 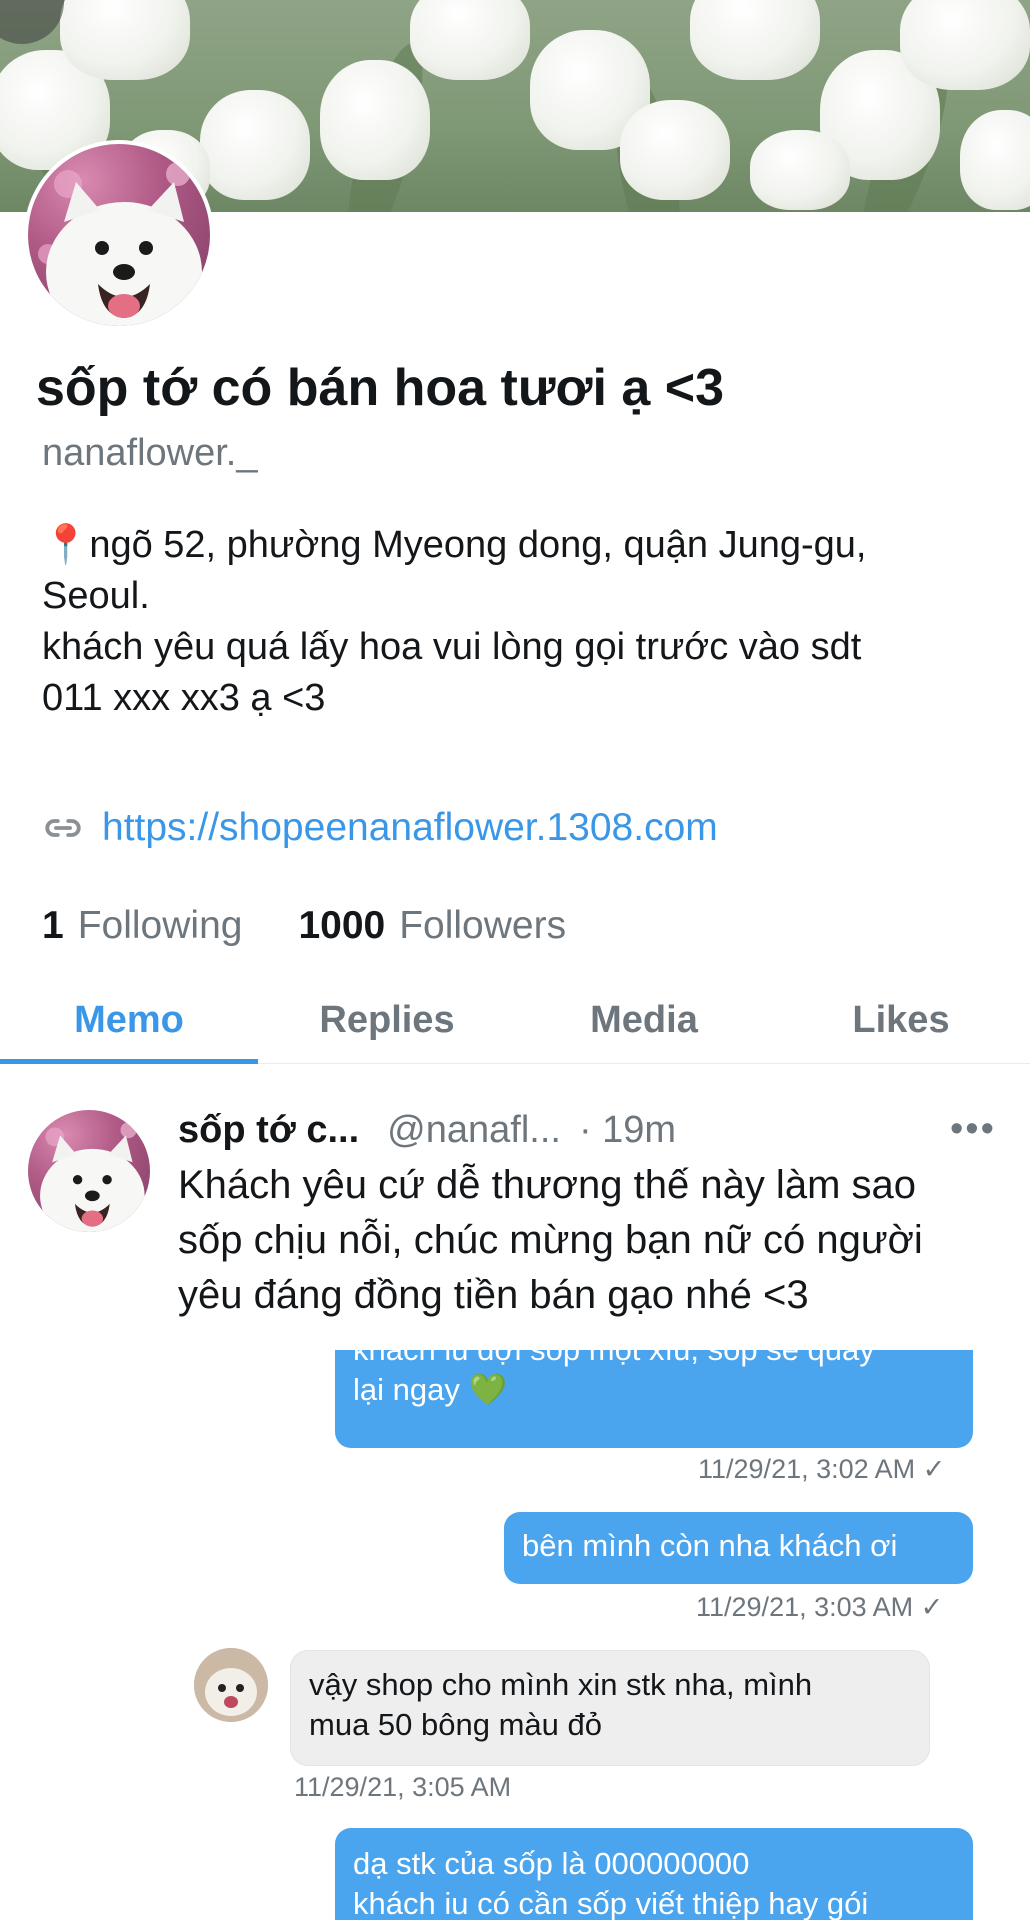 I want to click on profile-avatar, so click(x=119, y=235).